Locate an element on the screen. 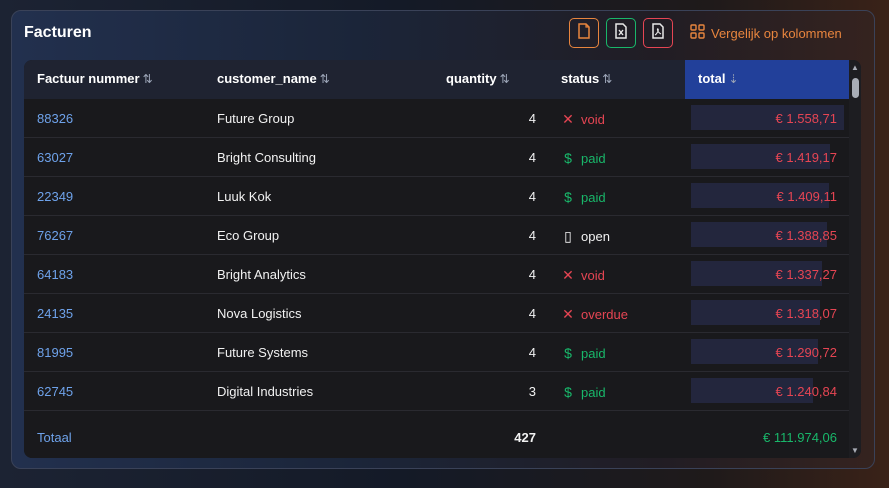 This screenshot has width=889, height=488. scrollbar-thumb is located at coordinates (855, 88).